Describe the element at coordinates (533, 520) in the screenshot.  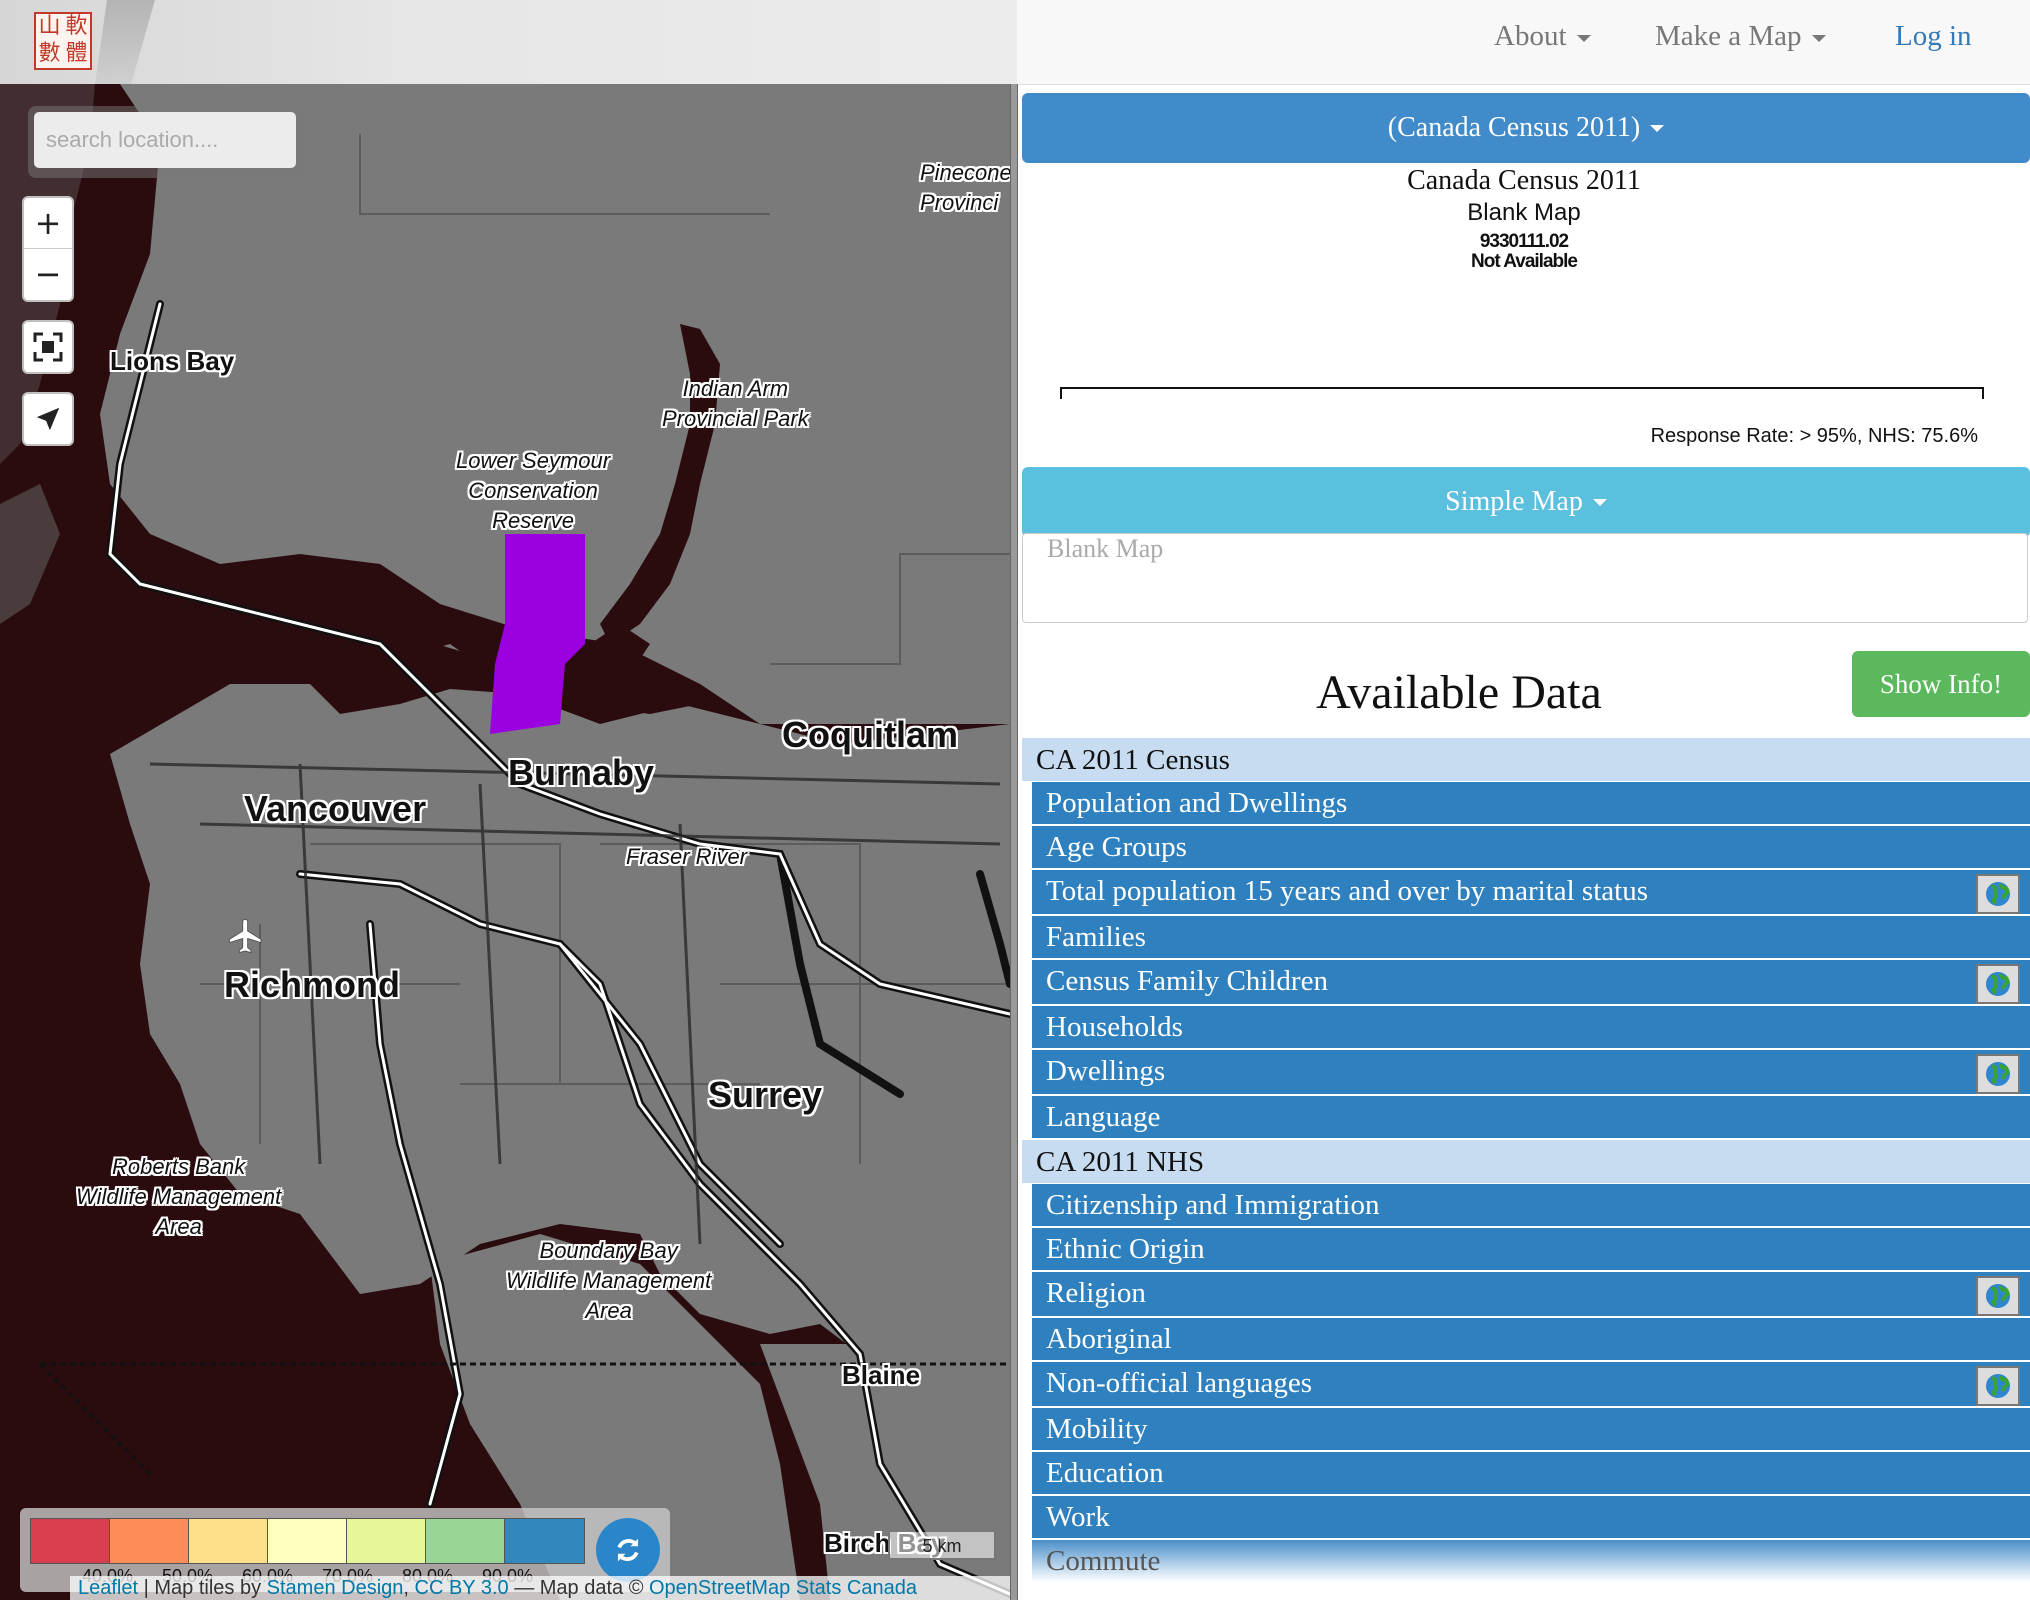
I see `map-label-line: Reserve` at that location.